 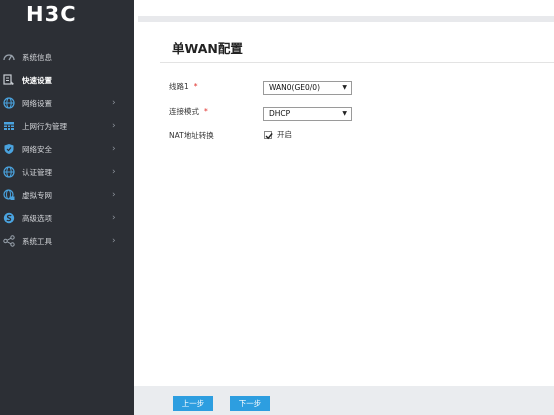 What do you see at coordinates (9, 241) in the screenshot?
I see `share-icon` at bounding box center [9, 241].